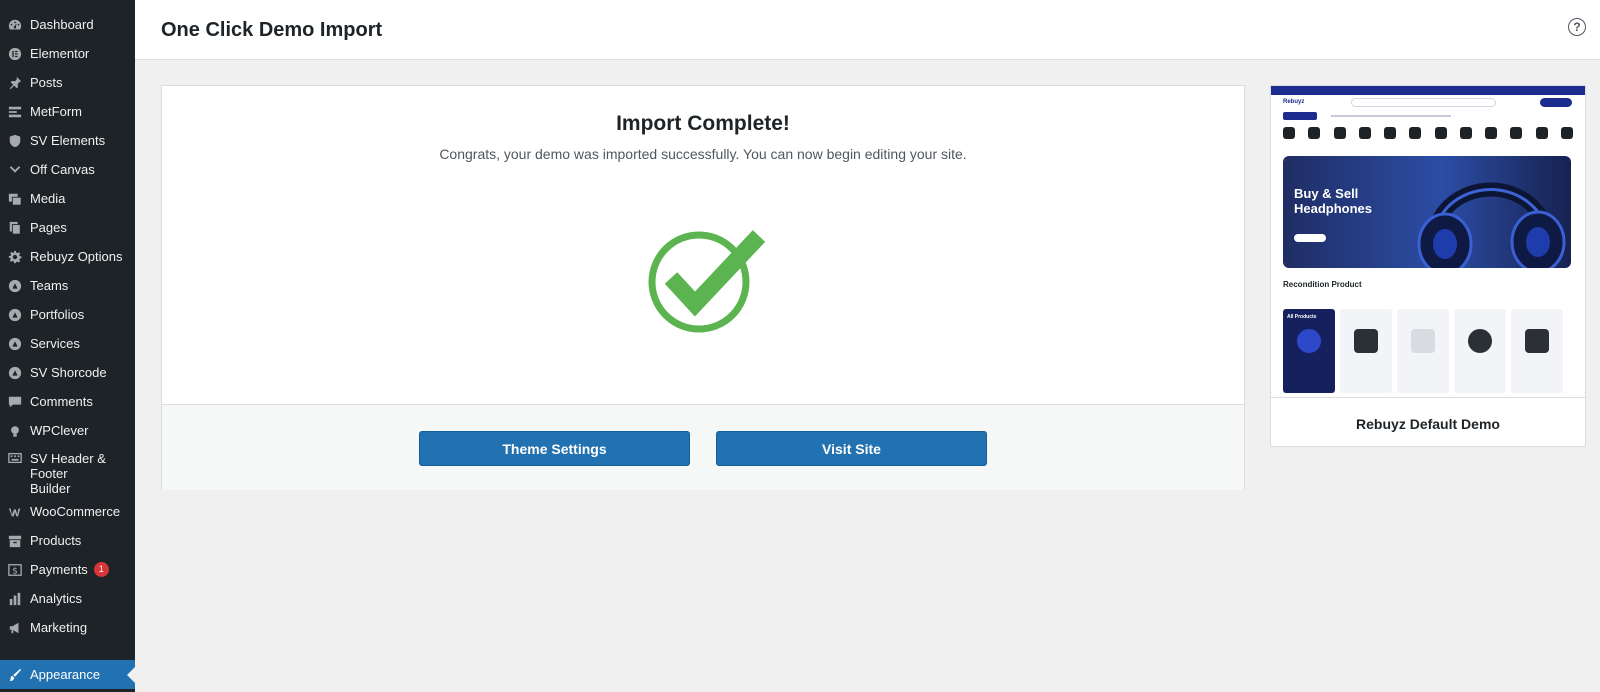 The height and width of the screenshot is (692, 1600). I want to click on preview-nav-links, so click(1391, 116).